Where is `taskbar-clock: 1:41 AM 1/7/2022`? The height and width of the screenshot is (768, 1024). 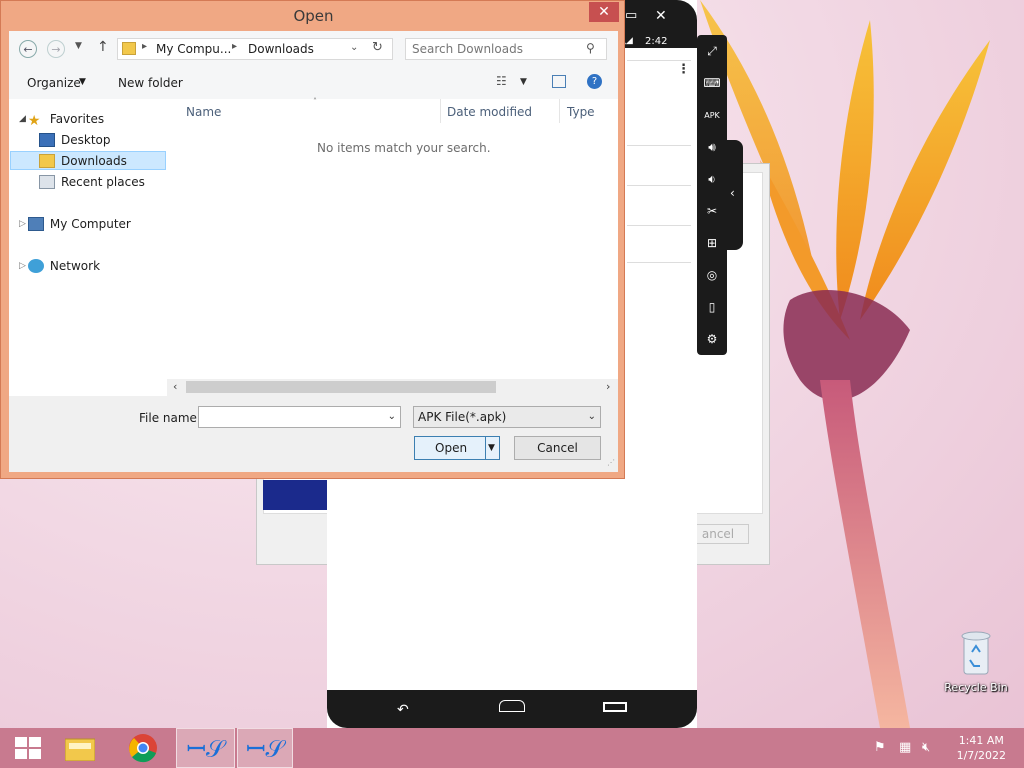
taskbar-clock: 1:41 AM 1/7/2022 is located at coordinates (981, 748).